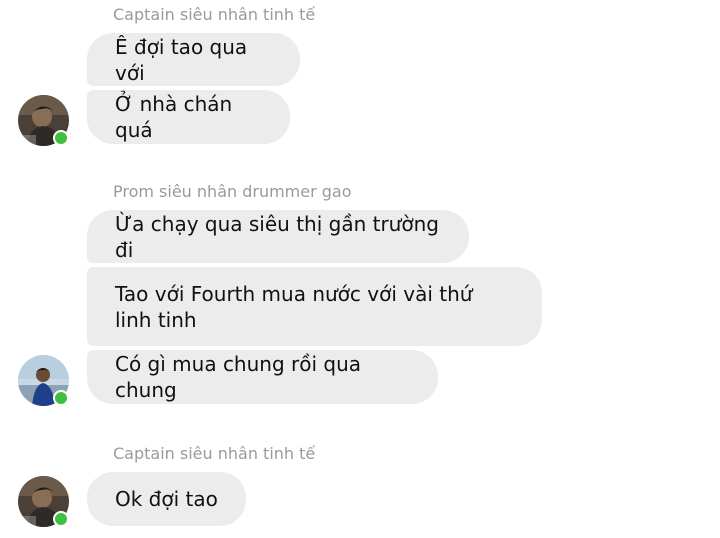 The height and width of the screenshot is (538, 720). Describe the element at coordinates (181, 59) in the screenshot. I see `message-text: Ê đợi tao qua với` at that location.